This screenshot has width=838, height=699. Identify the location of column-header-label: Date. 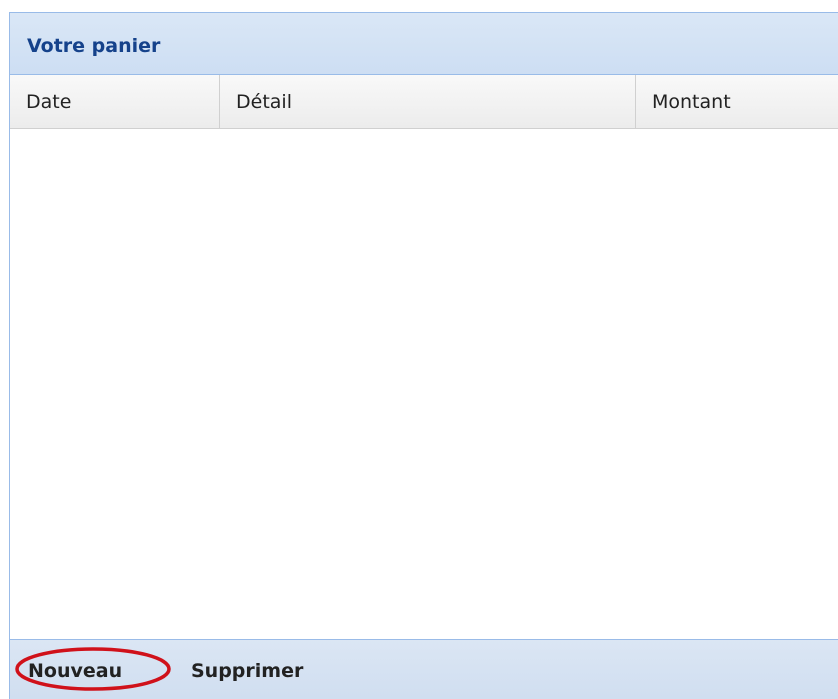
(49, 102).